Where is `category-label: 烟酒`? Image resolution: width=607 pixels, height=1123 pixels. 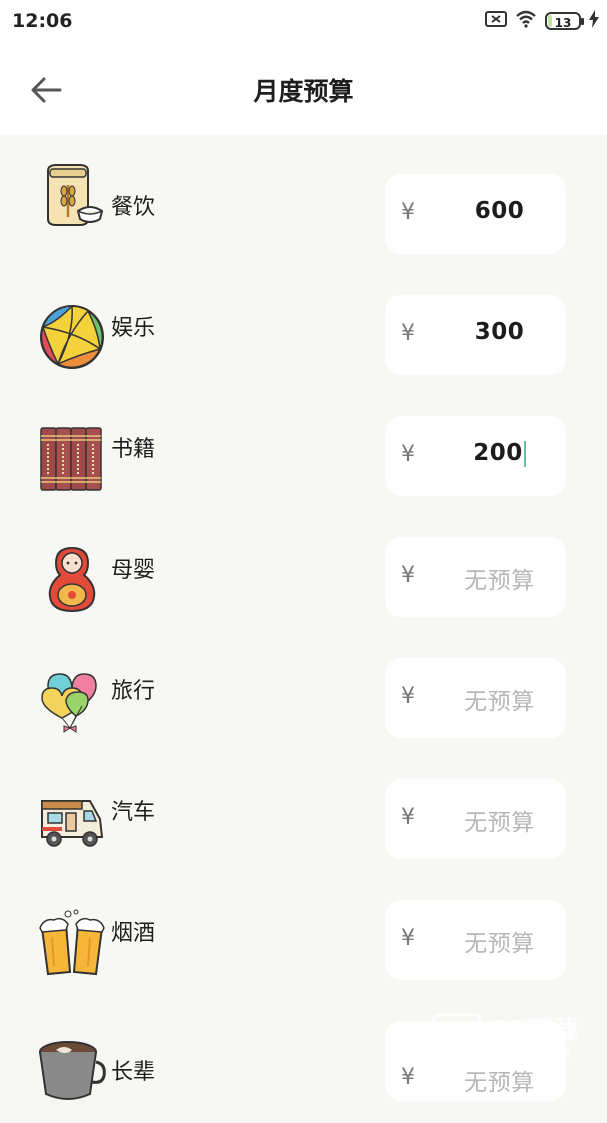
category-label: 烟酒 is located at coordinates (133, 933).